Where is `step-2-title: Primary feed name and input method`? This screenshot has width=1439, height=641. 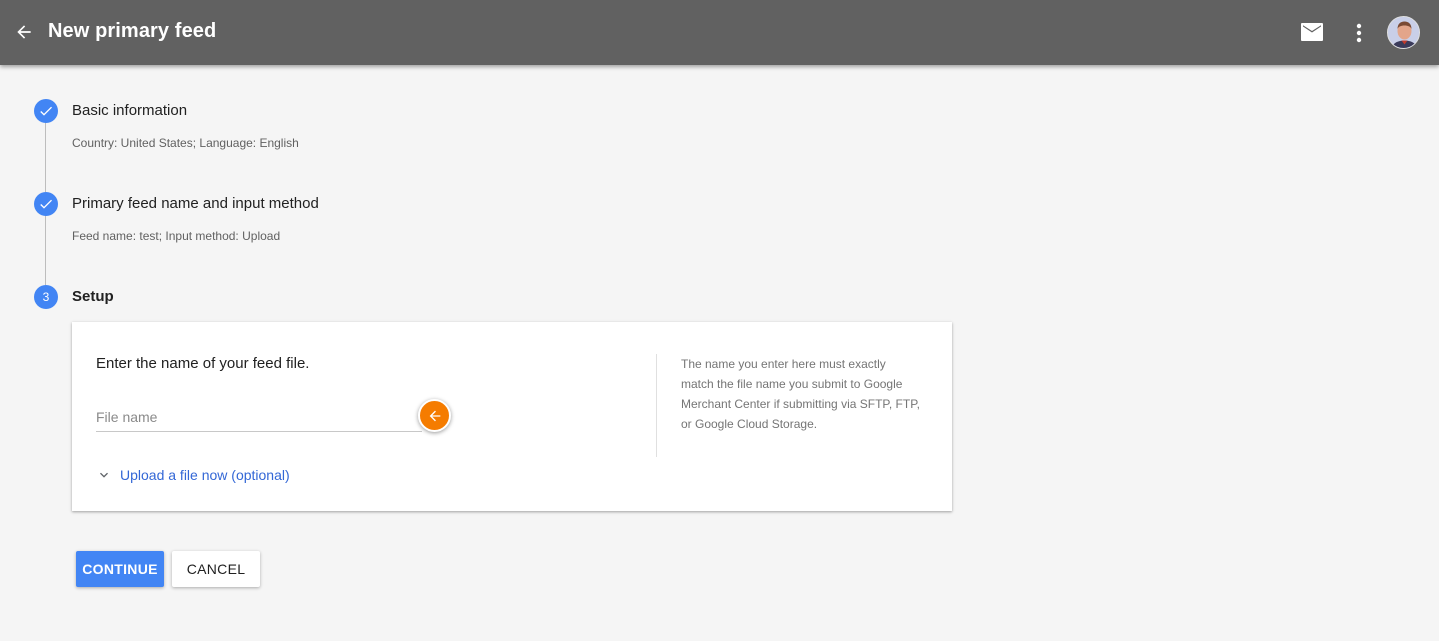 step-2-title: Primary feed name and input method is located at coordinates (195, 203).